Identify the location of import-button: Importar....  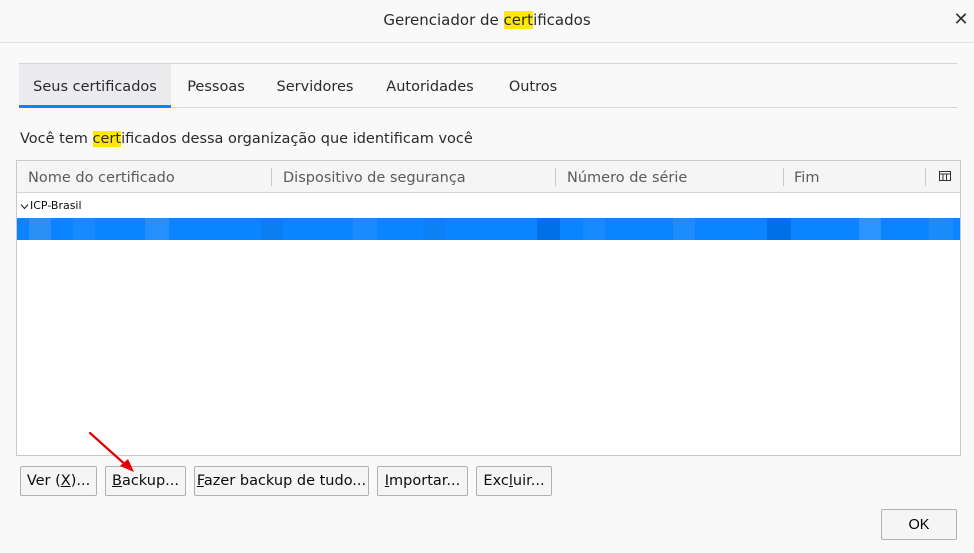
(422, 481).